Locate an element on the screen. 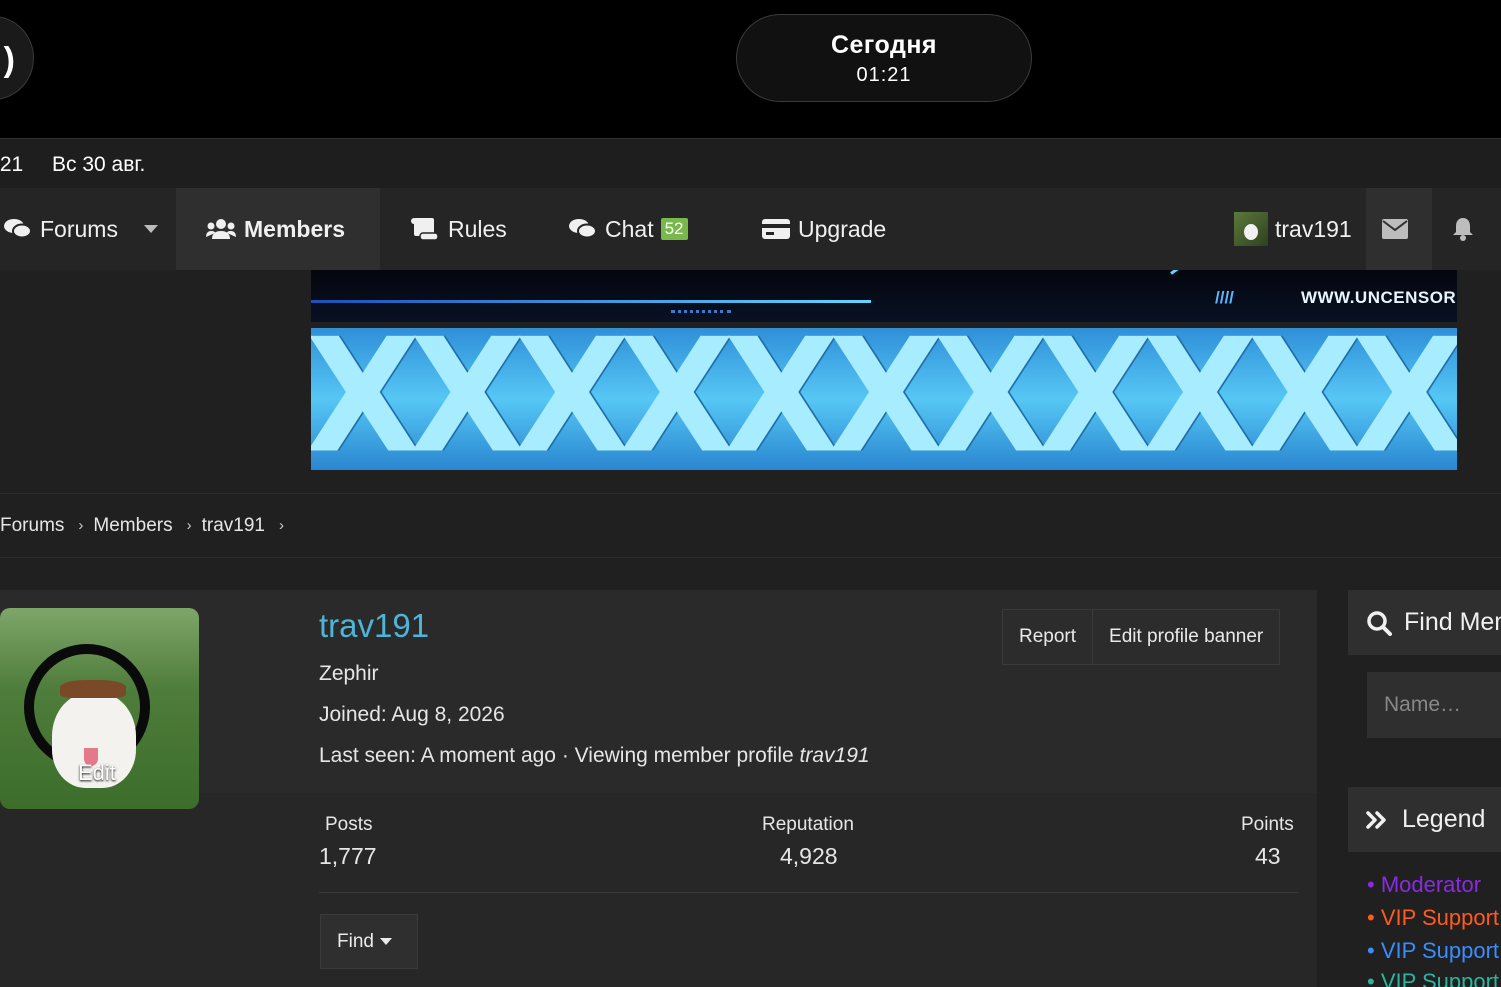  find-menu-button: Find is located at coordinates (369, 941).